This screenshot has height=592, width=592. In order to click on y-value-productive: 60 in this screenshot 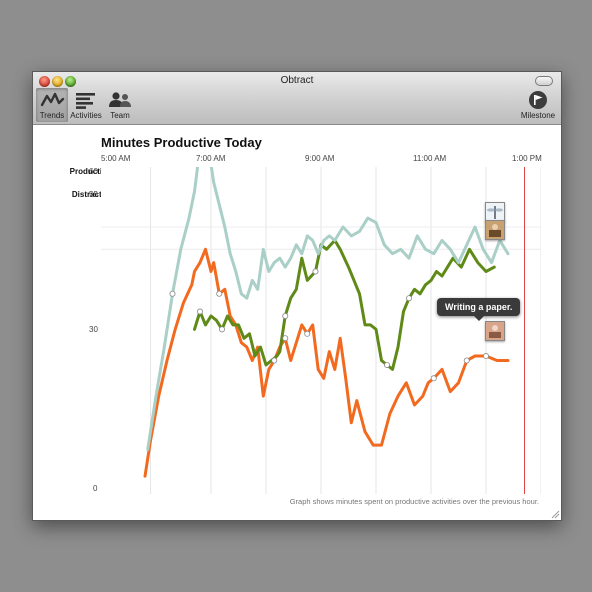, I will do `click(93, 171)`.